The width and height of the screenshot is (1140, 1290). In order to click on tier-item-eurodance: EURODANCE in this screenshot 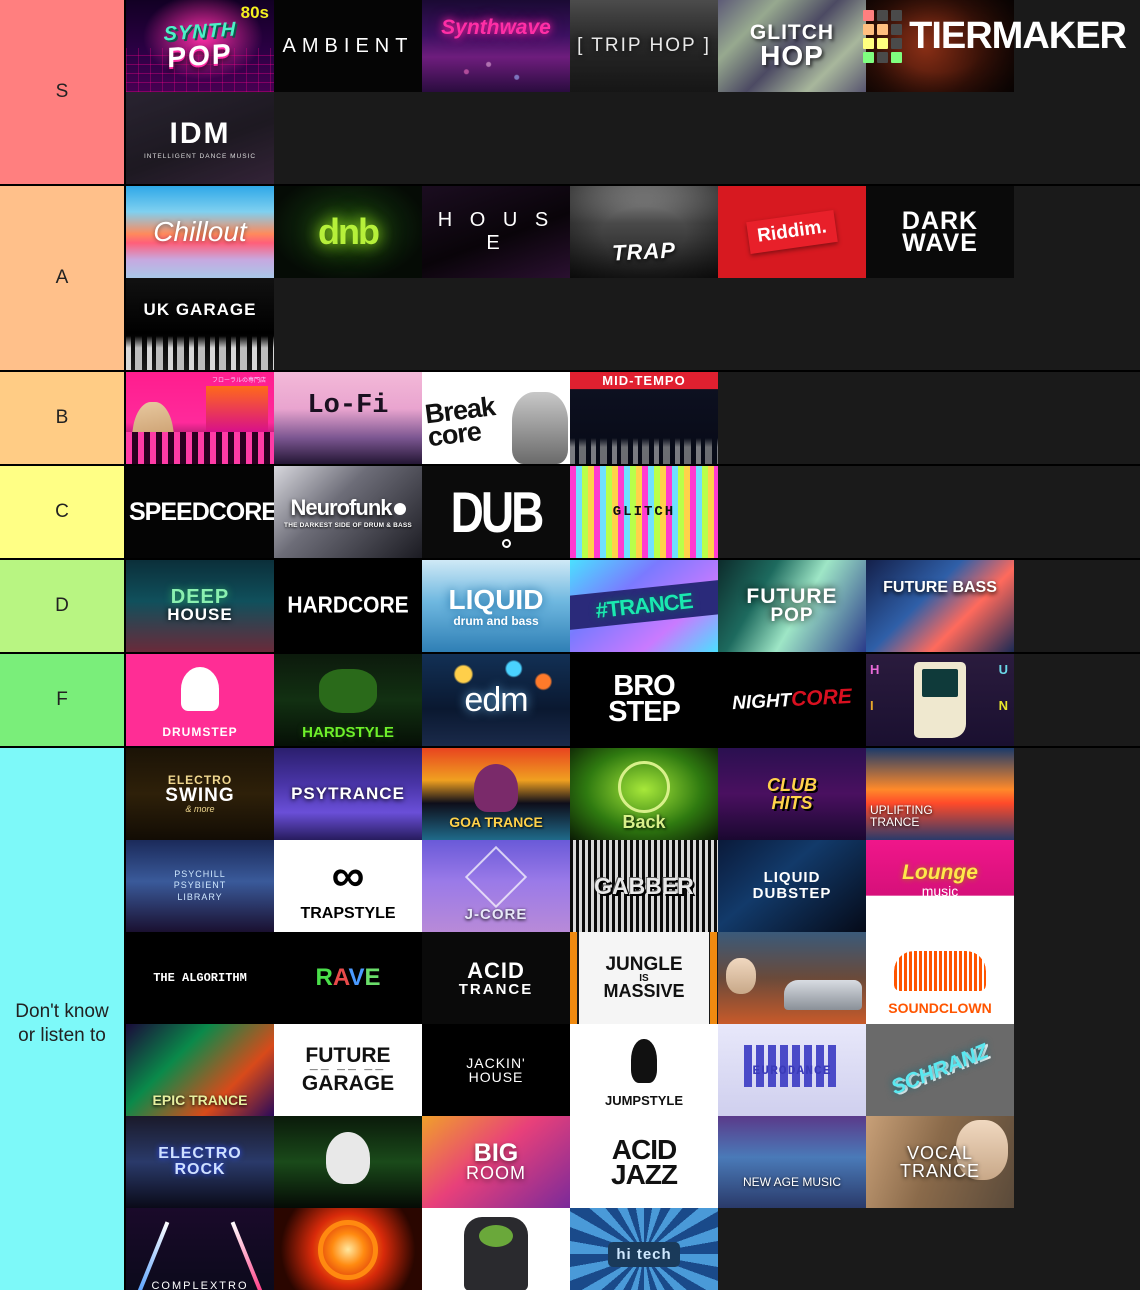, I will do `click(792, 1070)`.